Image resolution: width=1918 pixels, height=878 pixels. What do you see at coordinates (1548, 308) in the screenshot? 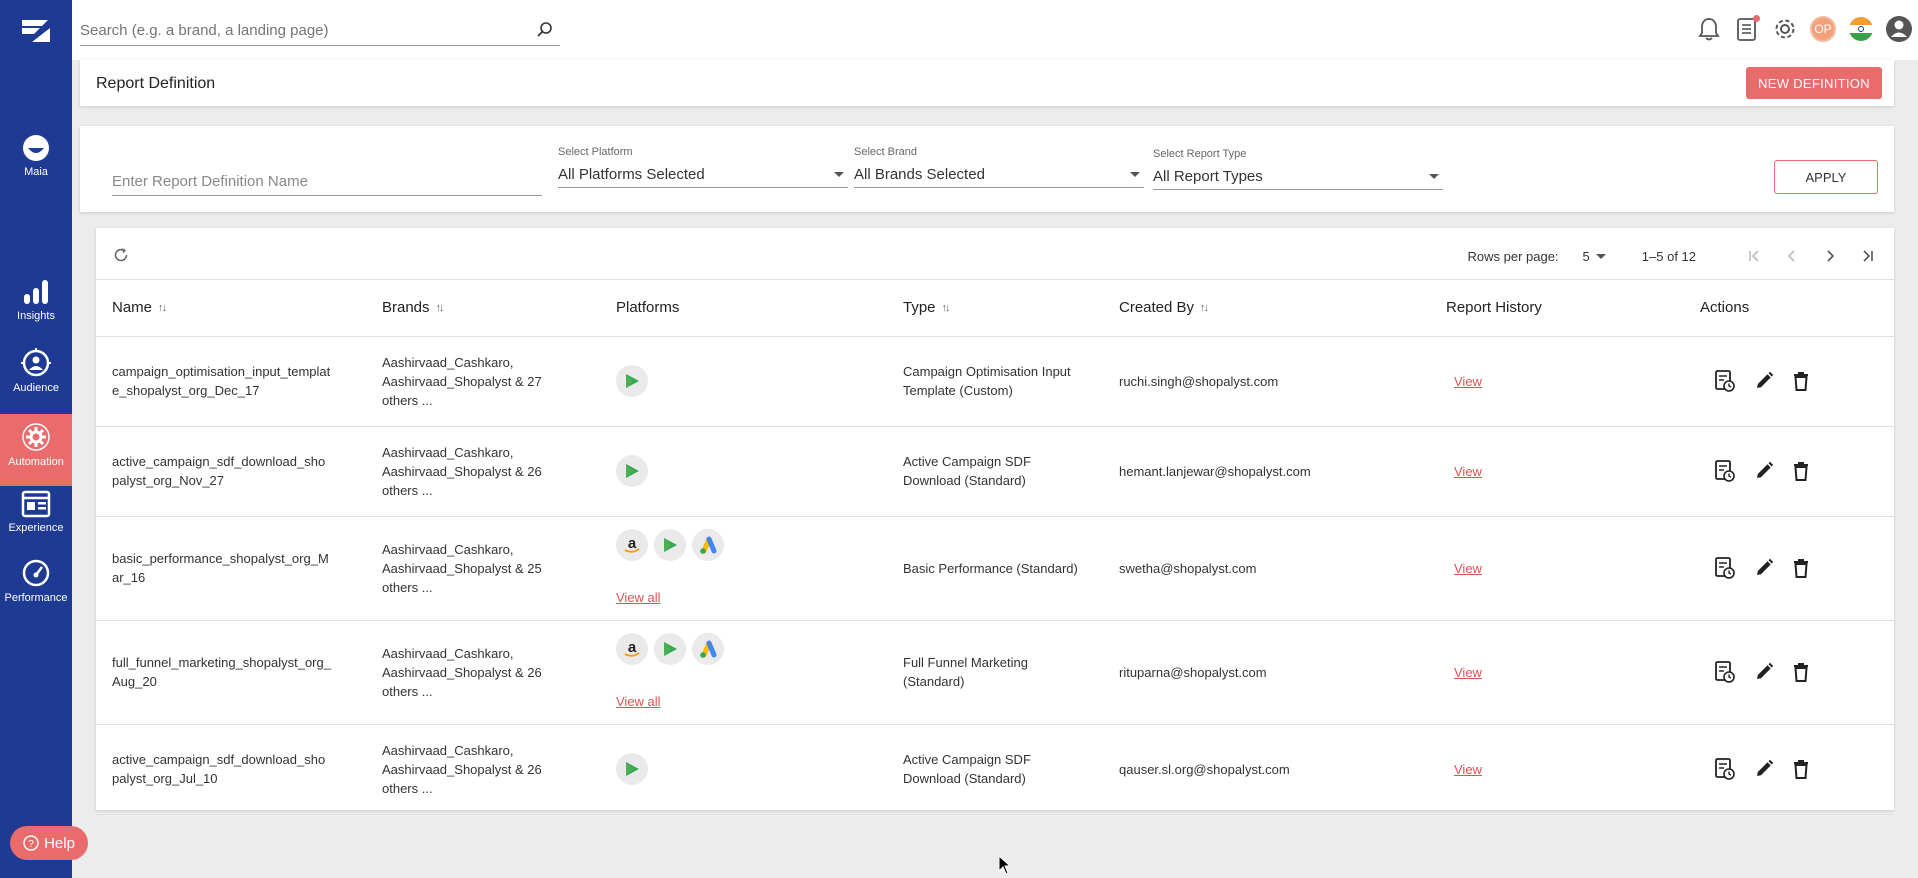
I see `column-header-report-history: Report History` at bounding box center [1548, 308].